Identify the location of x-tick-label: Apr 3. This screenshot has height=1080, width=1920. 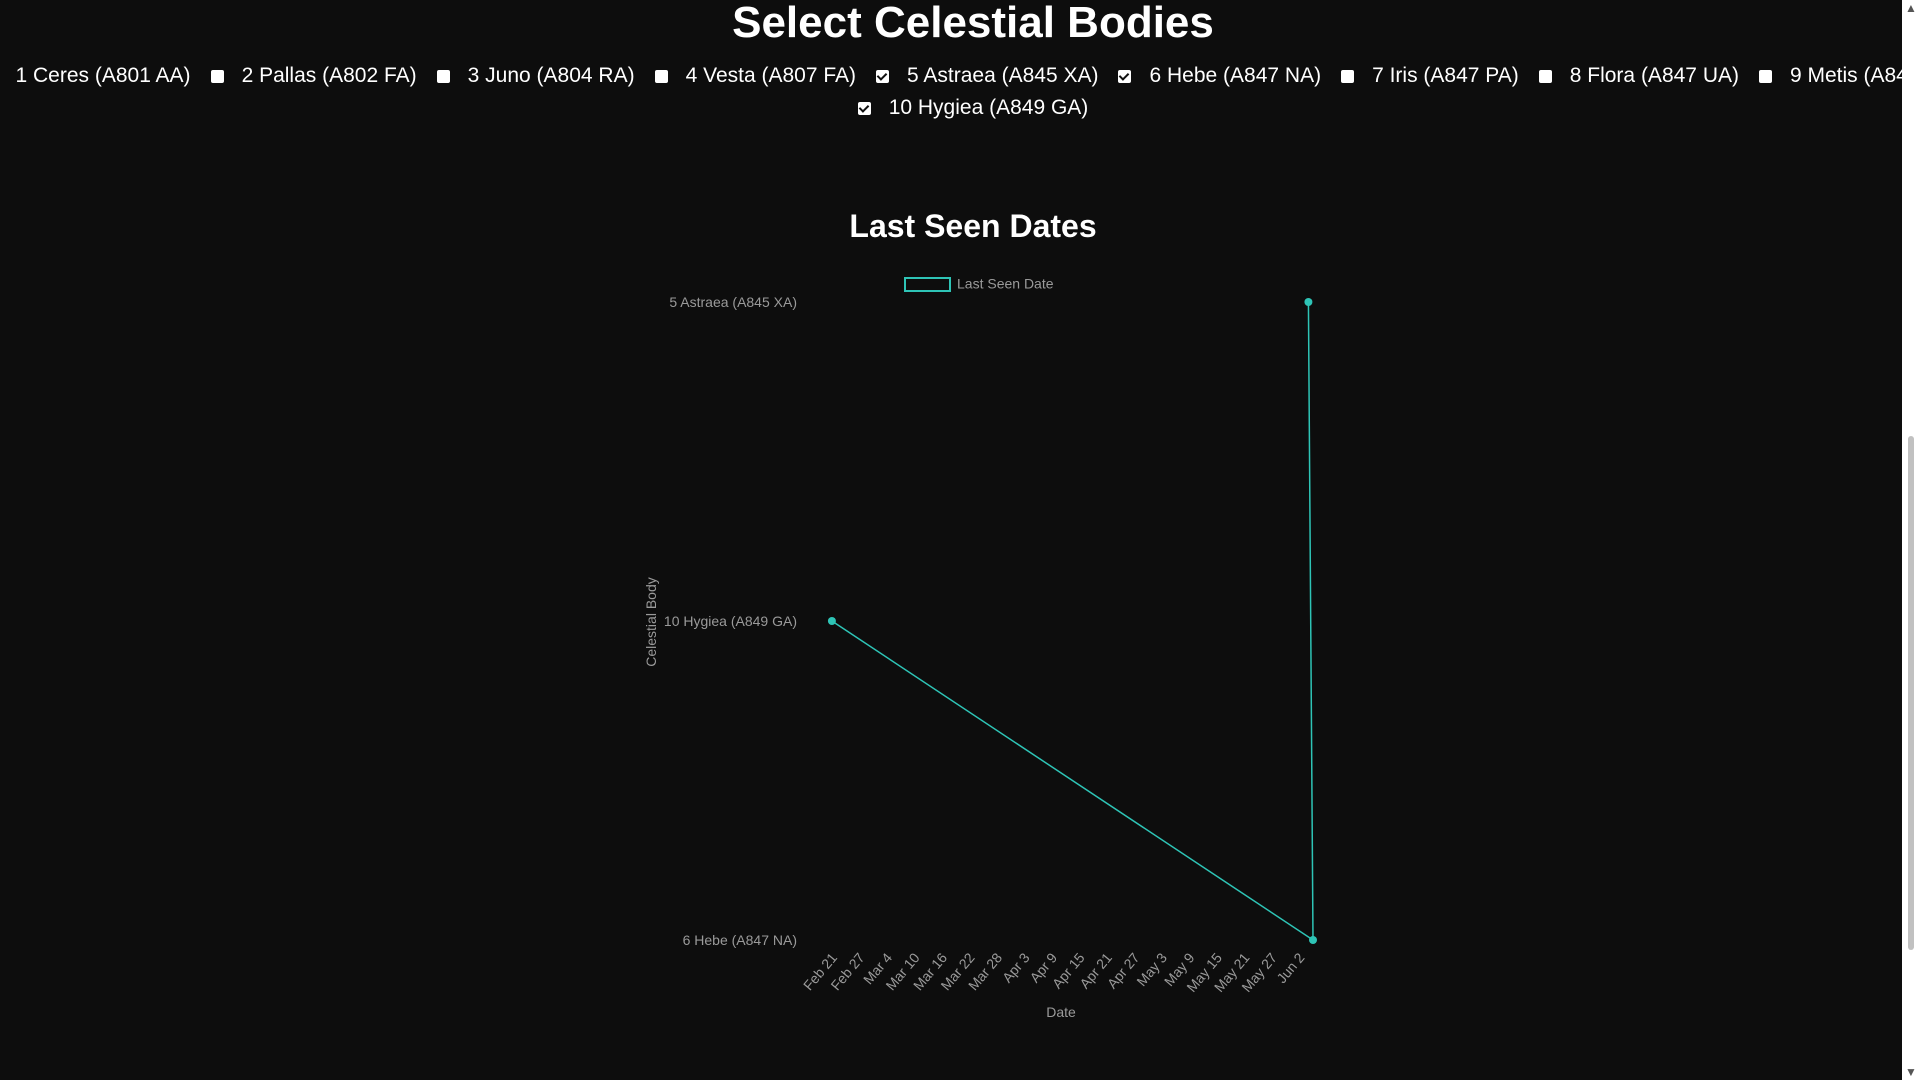
(1016, 967).